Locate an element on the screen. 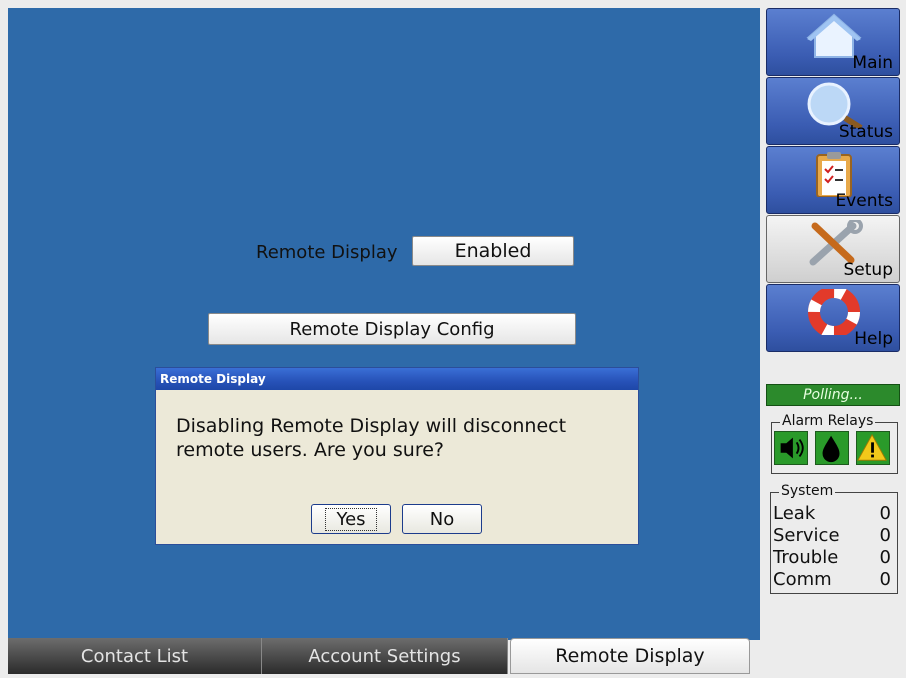 Image resolution: width=906 pixels, height=678 pixels. system-row-trouble: Trouble 0 is located at coordinates (832, 557).